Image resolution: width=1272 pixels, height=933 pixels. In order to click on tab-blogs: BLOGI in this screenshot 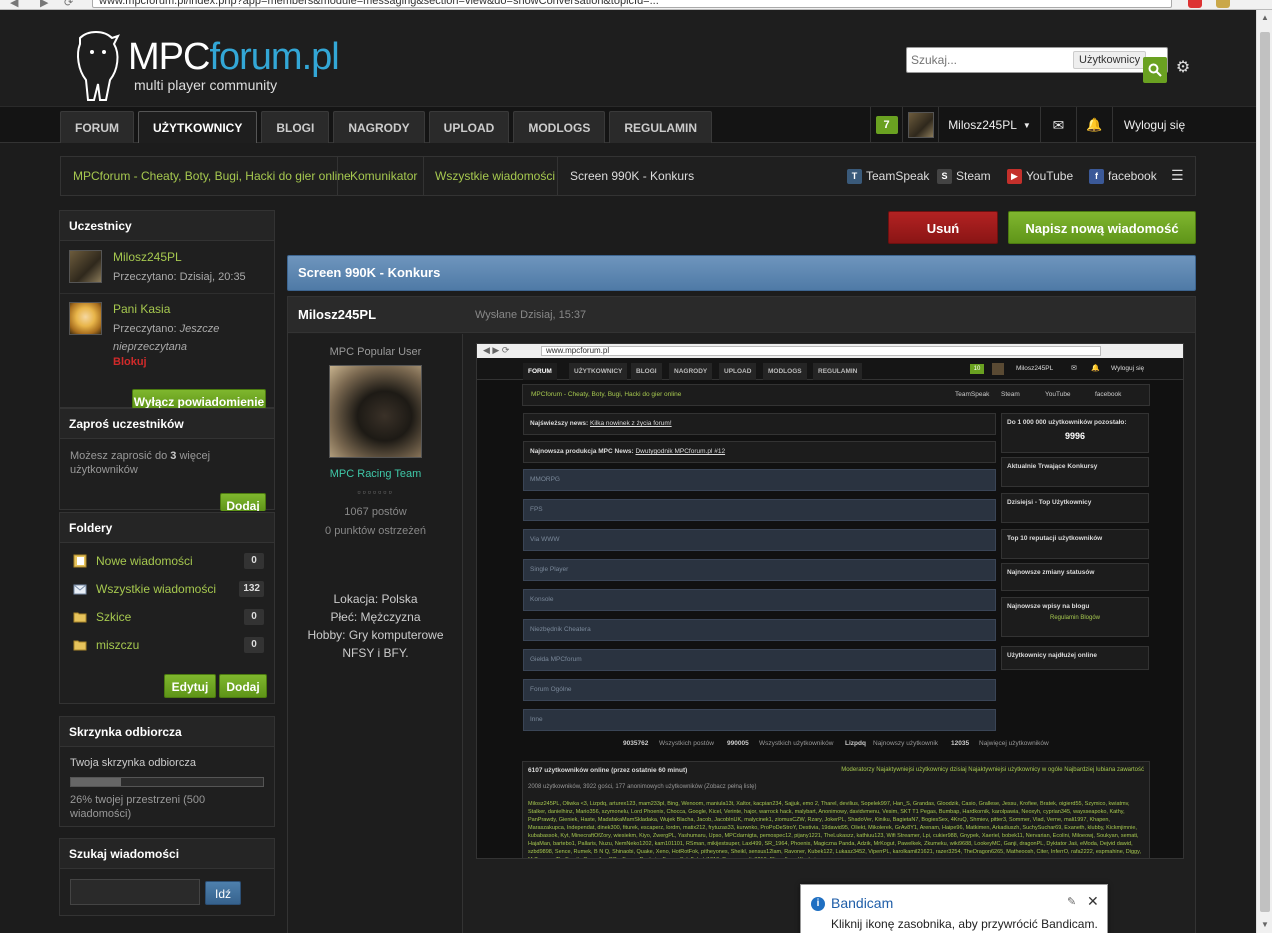, I will do `click(295, 127)`.